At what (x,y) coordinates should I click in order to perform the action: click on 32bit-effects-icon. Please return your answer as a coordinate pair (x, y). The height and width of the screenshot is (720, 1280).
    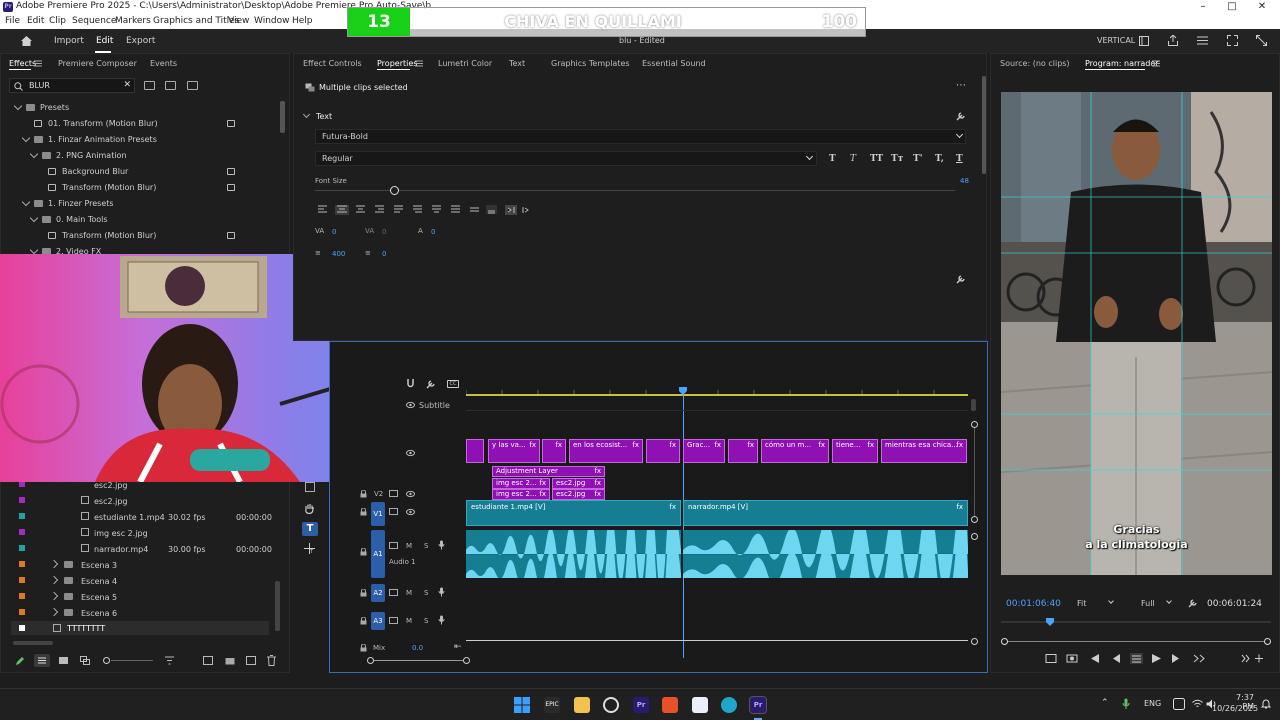
    Looking at the image, I should click on (170, 85).